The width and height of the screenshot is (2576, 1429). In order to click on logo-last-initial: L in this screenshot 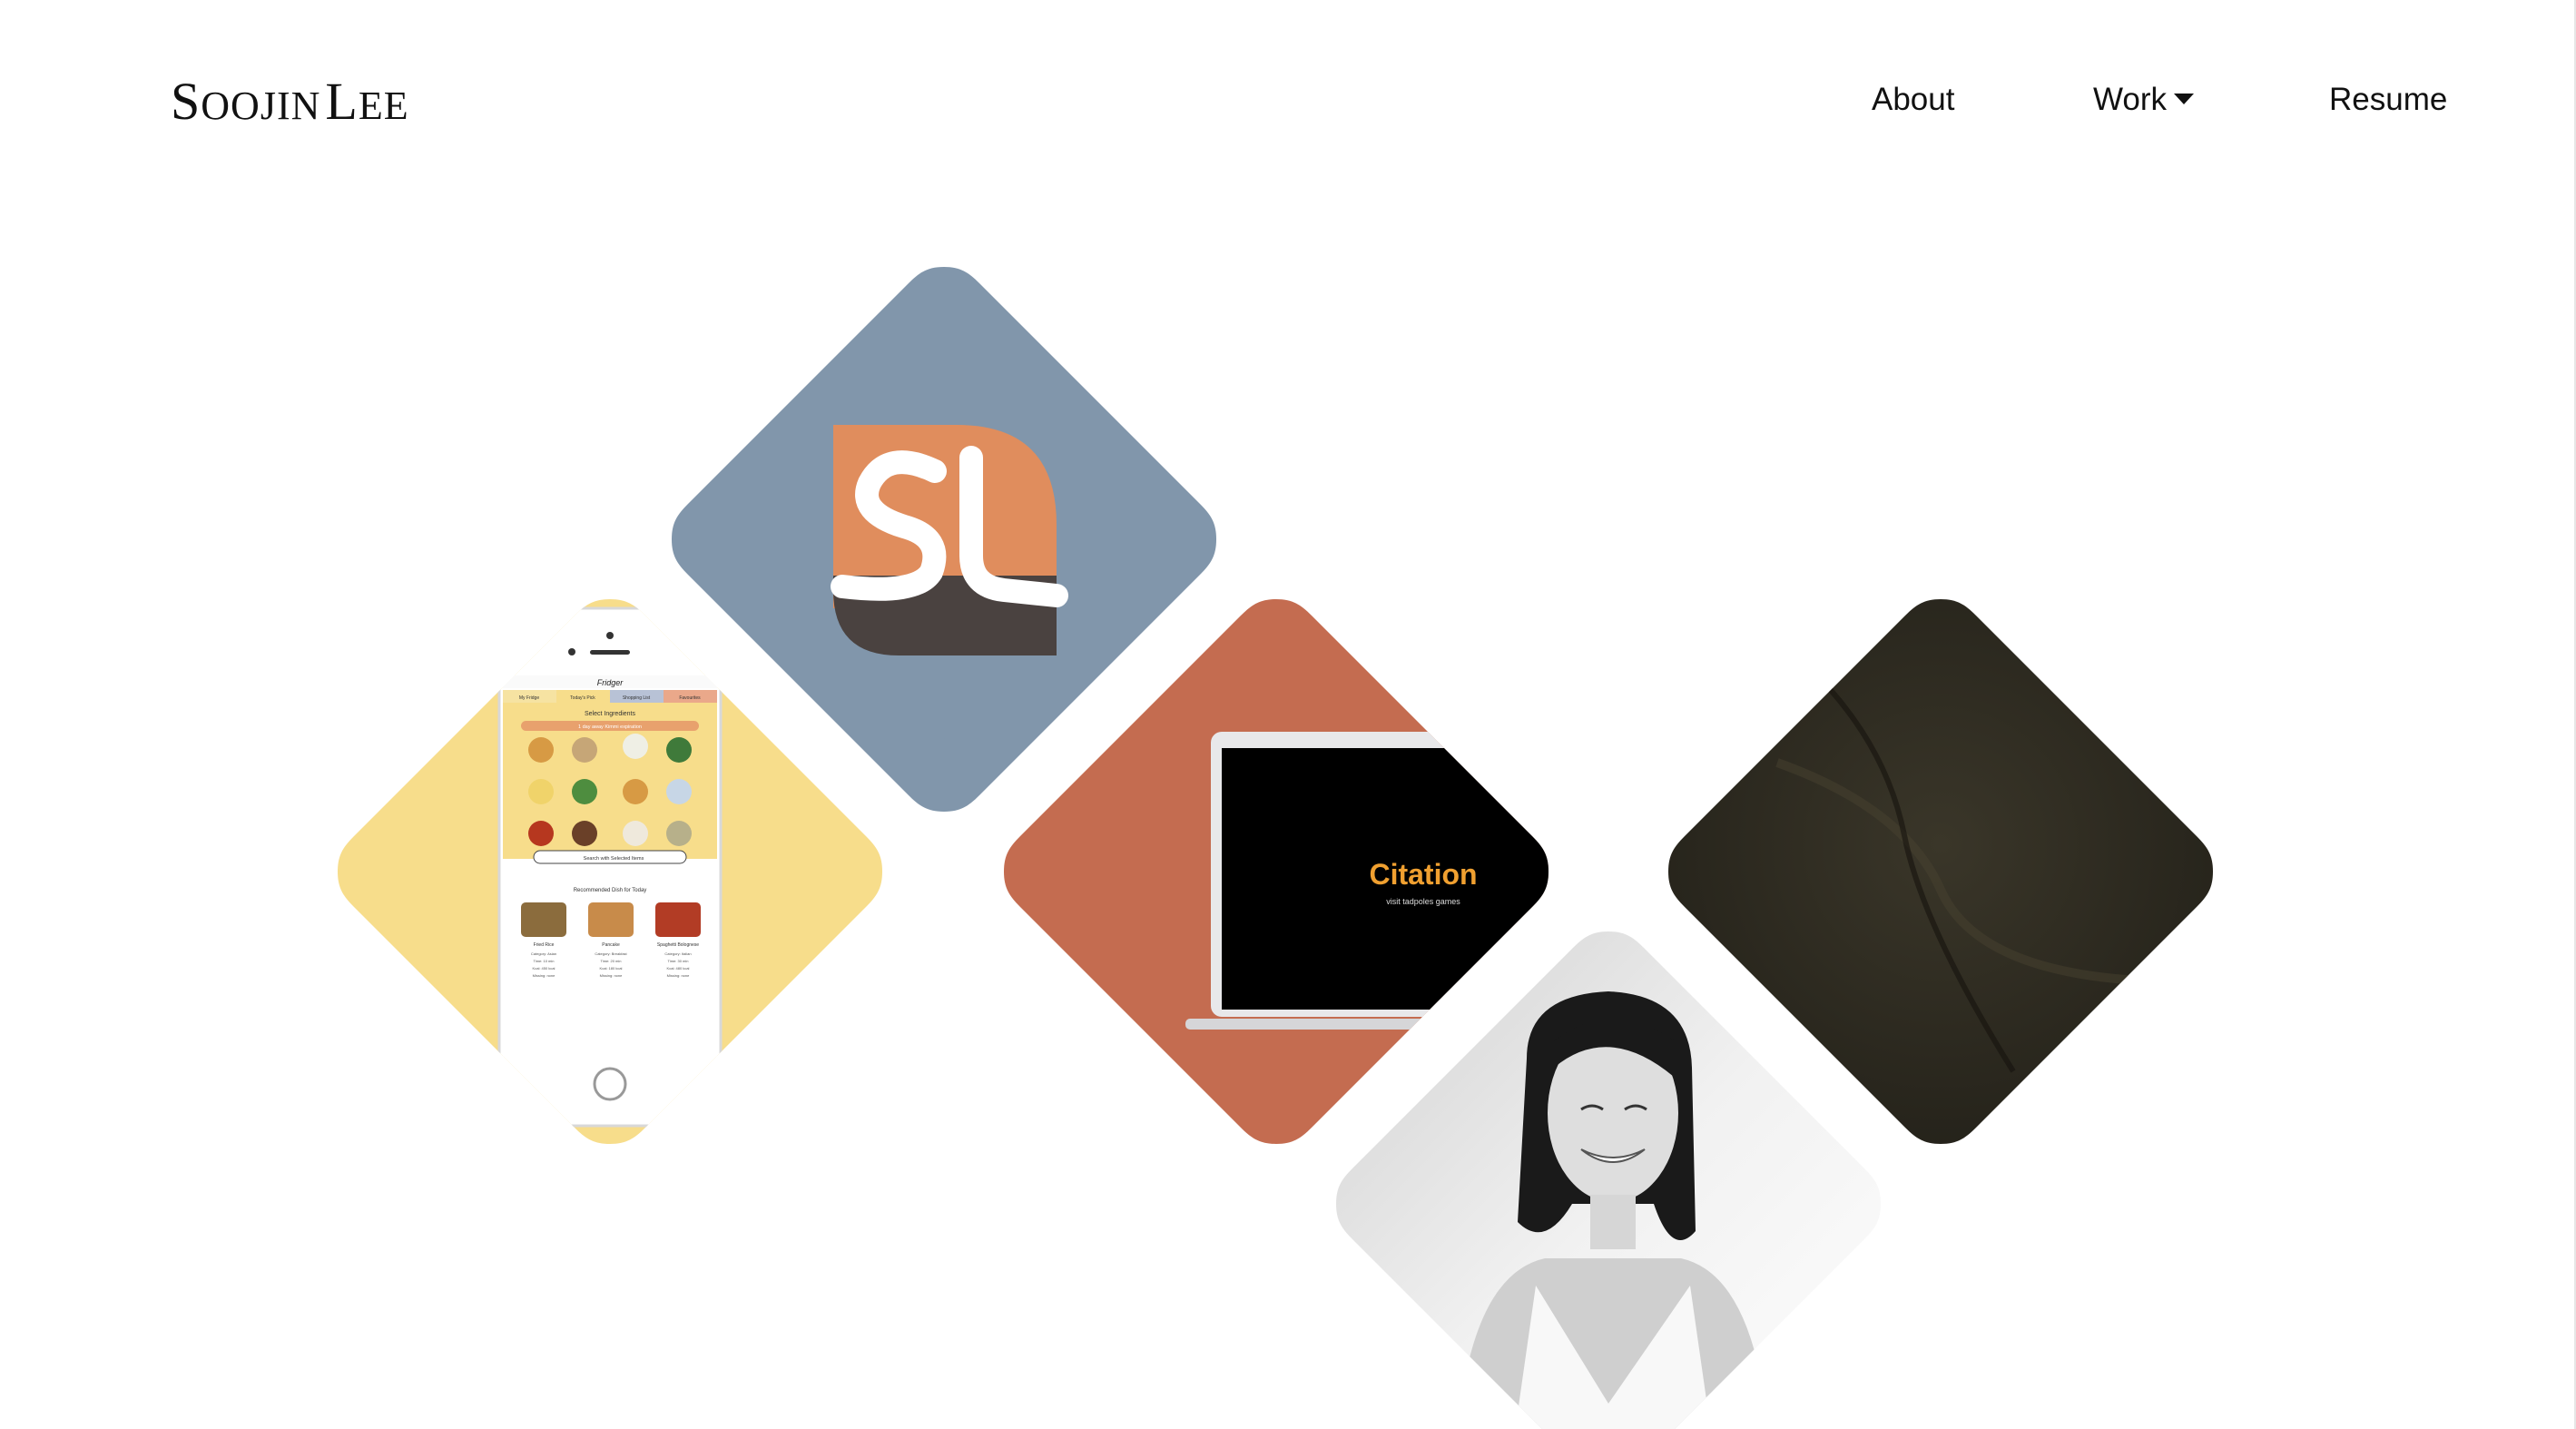, I will do `click(342, 101)`.